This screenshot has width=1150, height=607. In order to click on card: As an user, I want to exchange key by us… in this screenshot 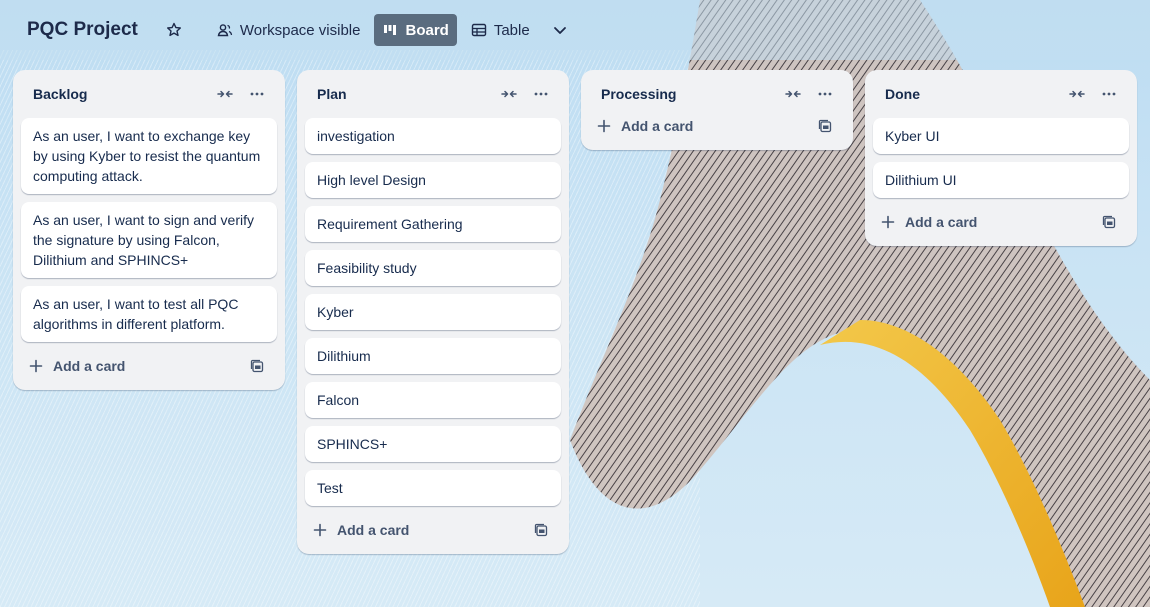, I will do `click(149, 156)`.